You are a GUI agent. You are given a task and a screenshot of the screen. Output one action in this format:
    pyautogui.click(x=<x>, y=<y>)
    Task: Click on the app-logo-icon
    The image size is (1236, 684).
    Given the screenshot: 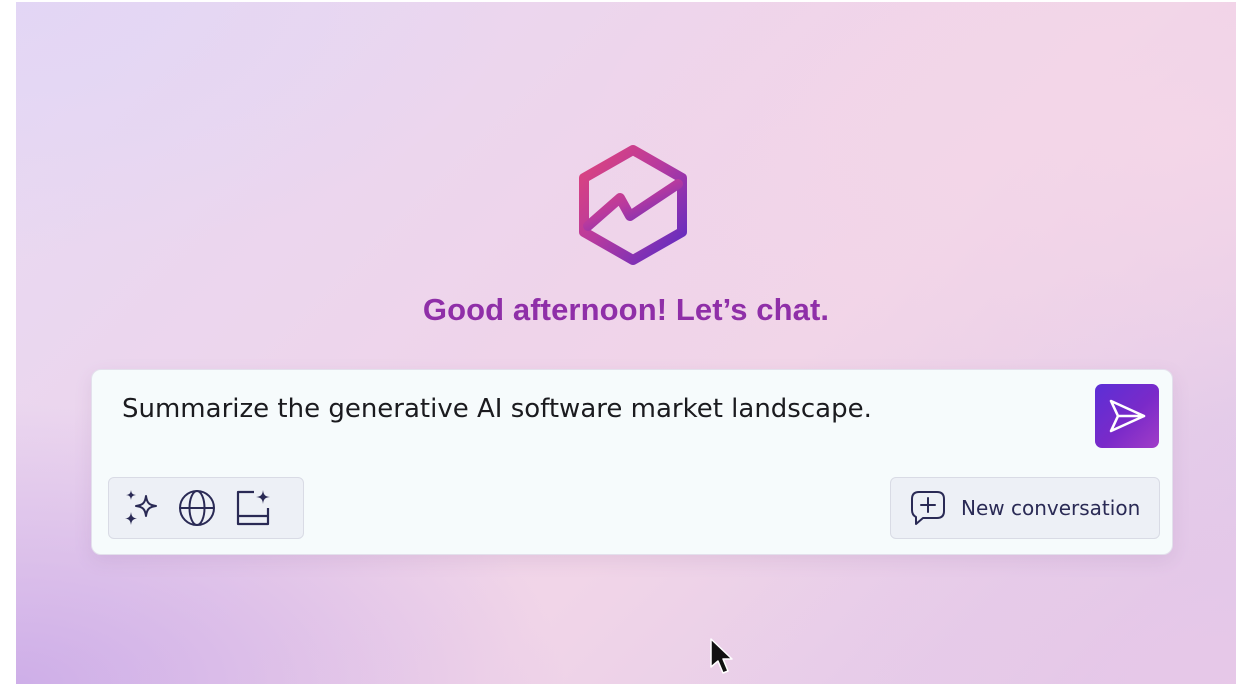 What is the action you would take?
    pyautogui.click(x=633, y=205)
    